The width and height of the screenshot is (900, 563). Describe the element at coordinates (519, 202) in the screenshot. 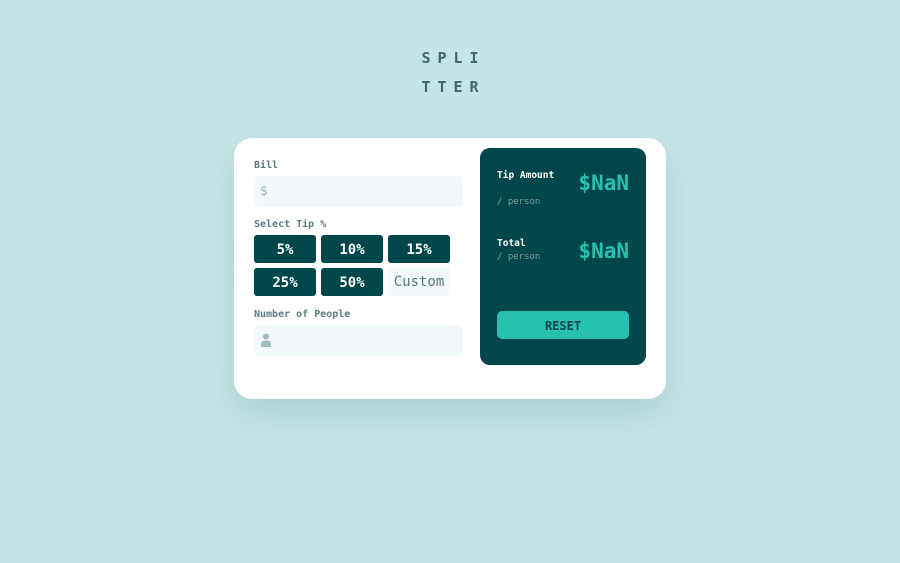

I see `tip-amount-per-person: / person` at that location.